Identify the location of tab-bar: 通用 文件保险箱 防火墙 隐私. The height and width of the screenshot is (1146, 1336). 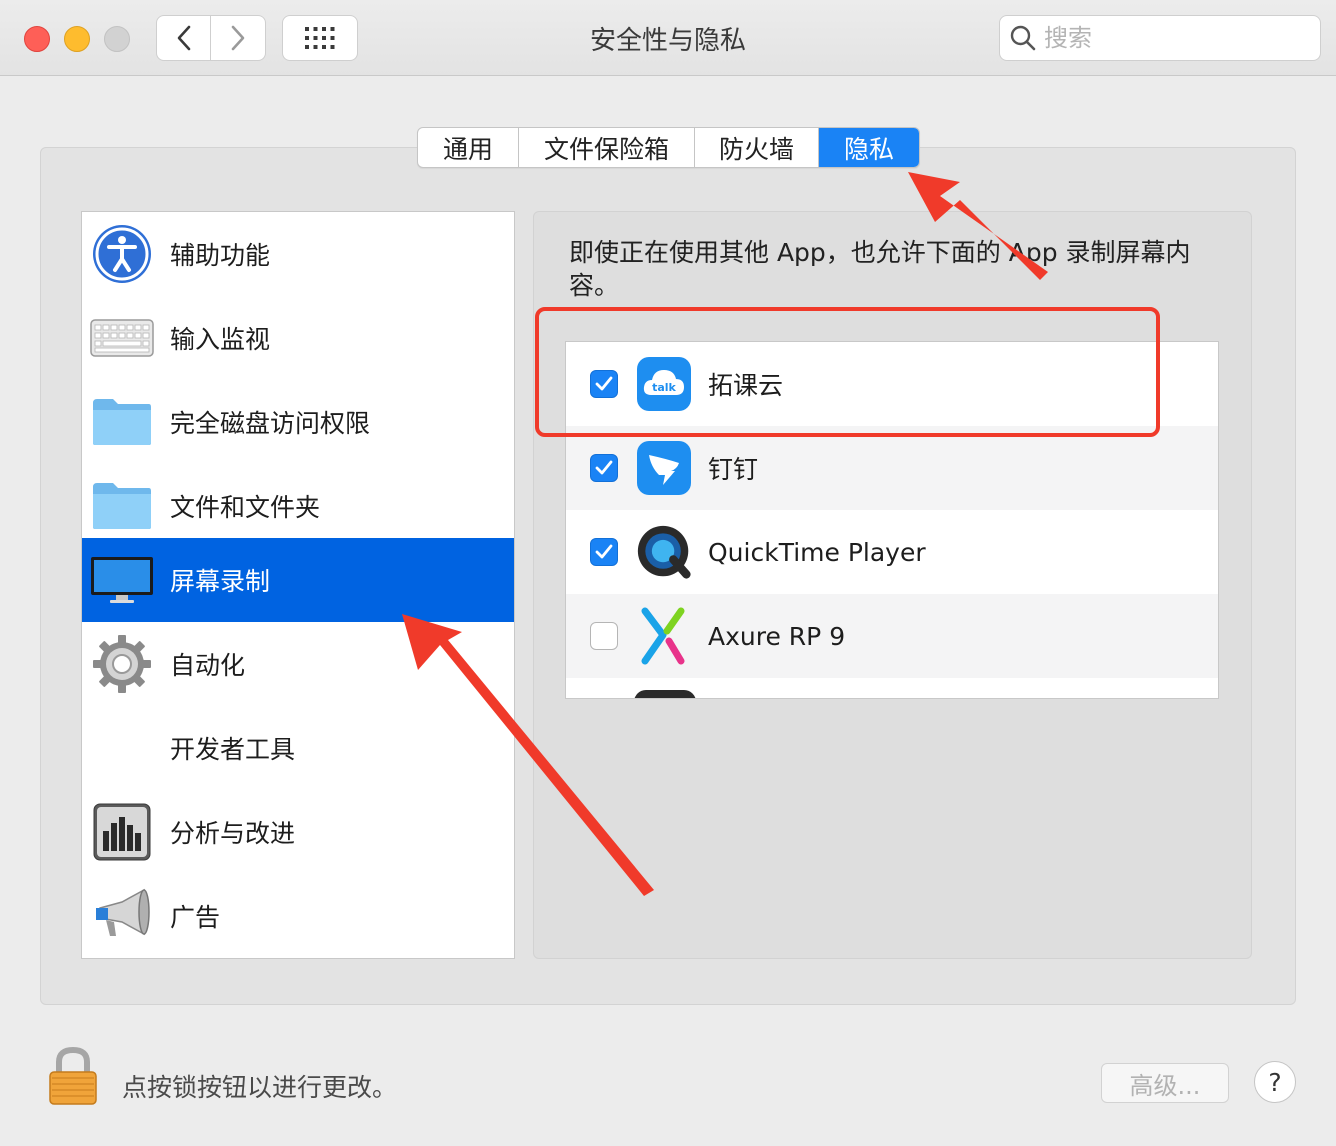
(668, 147).